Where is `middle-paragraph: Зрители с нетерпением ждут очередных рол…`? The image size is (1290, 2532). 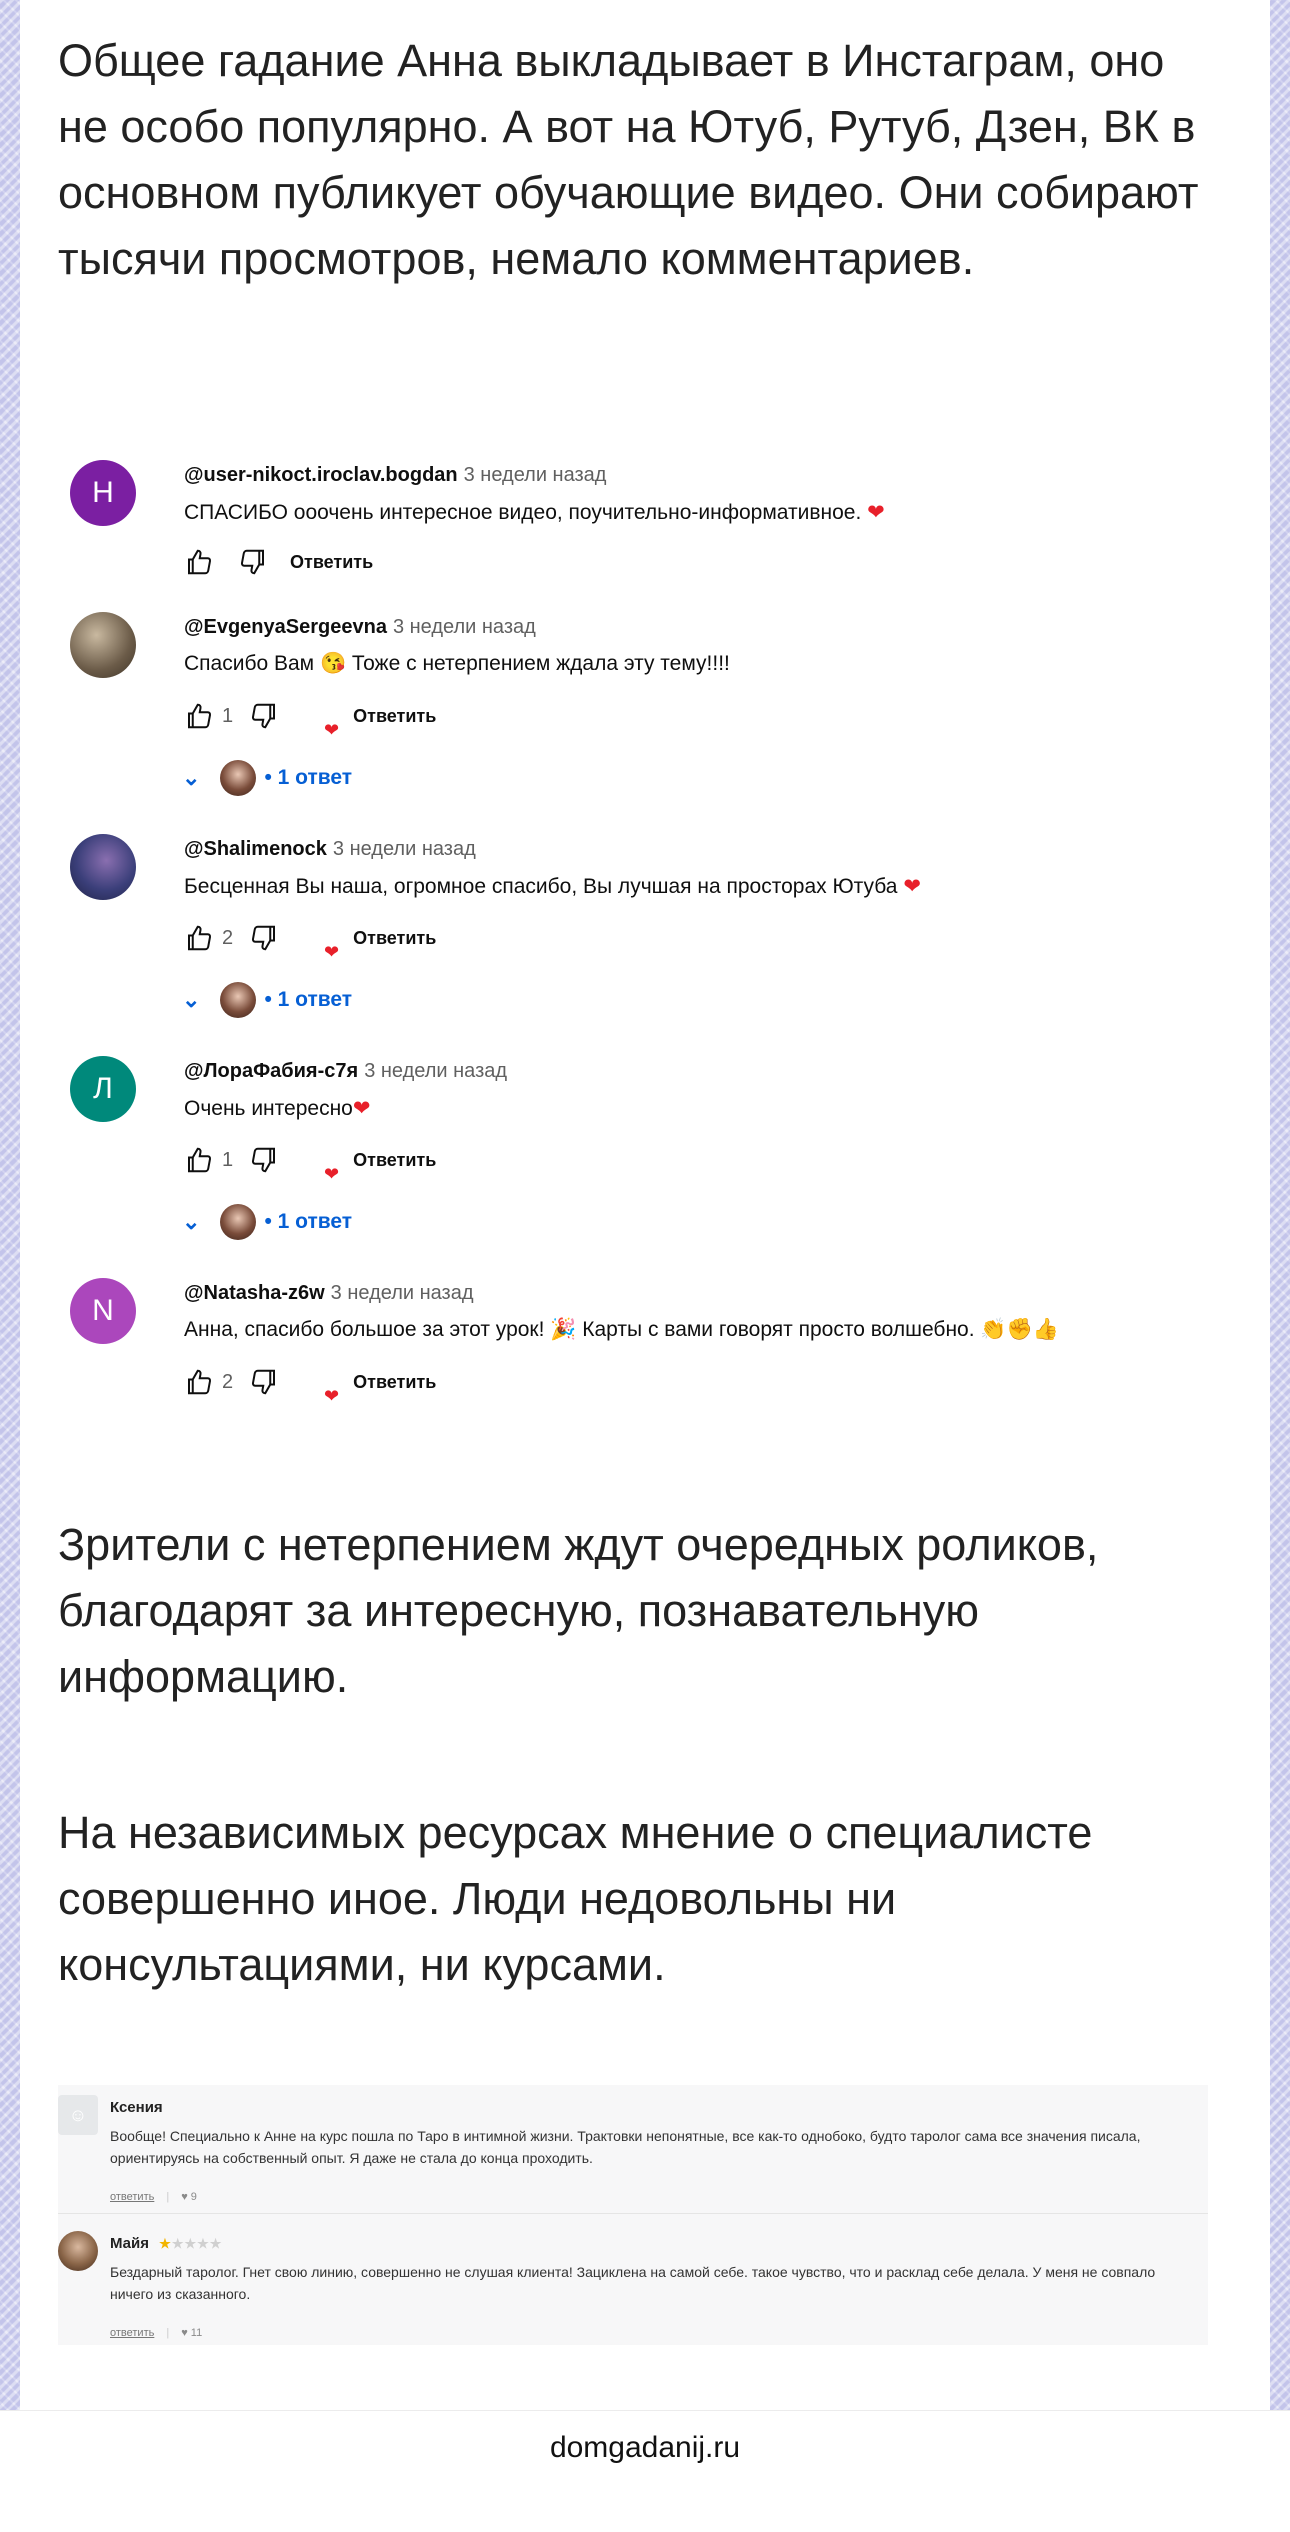
middle-paragraph: Зрители с нетерпением ждут очередных рол… is located at coordinates (578, 1610).